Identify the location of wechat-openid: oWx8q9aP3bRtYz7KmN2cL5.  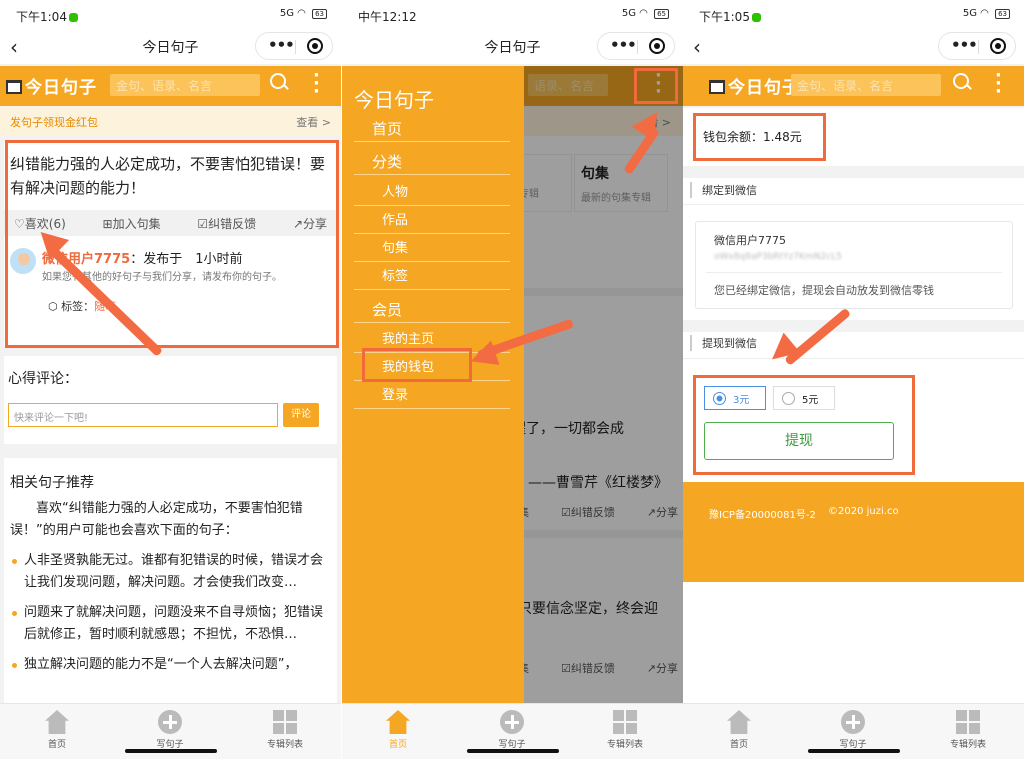
(778, 257).